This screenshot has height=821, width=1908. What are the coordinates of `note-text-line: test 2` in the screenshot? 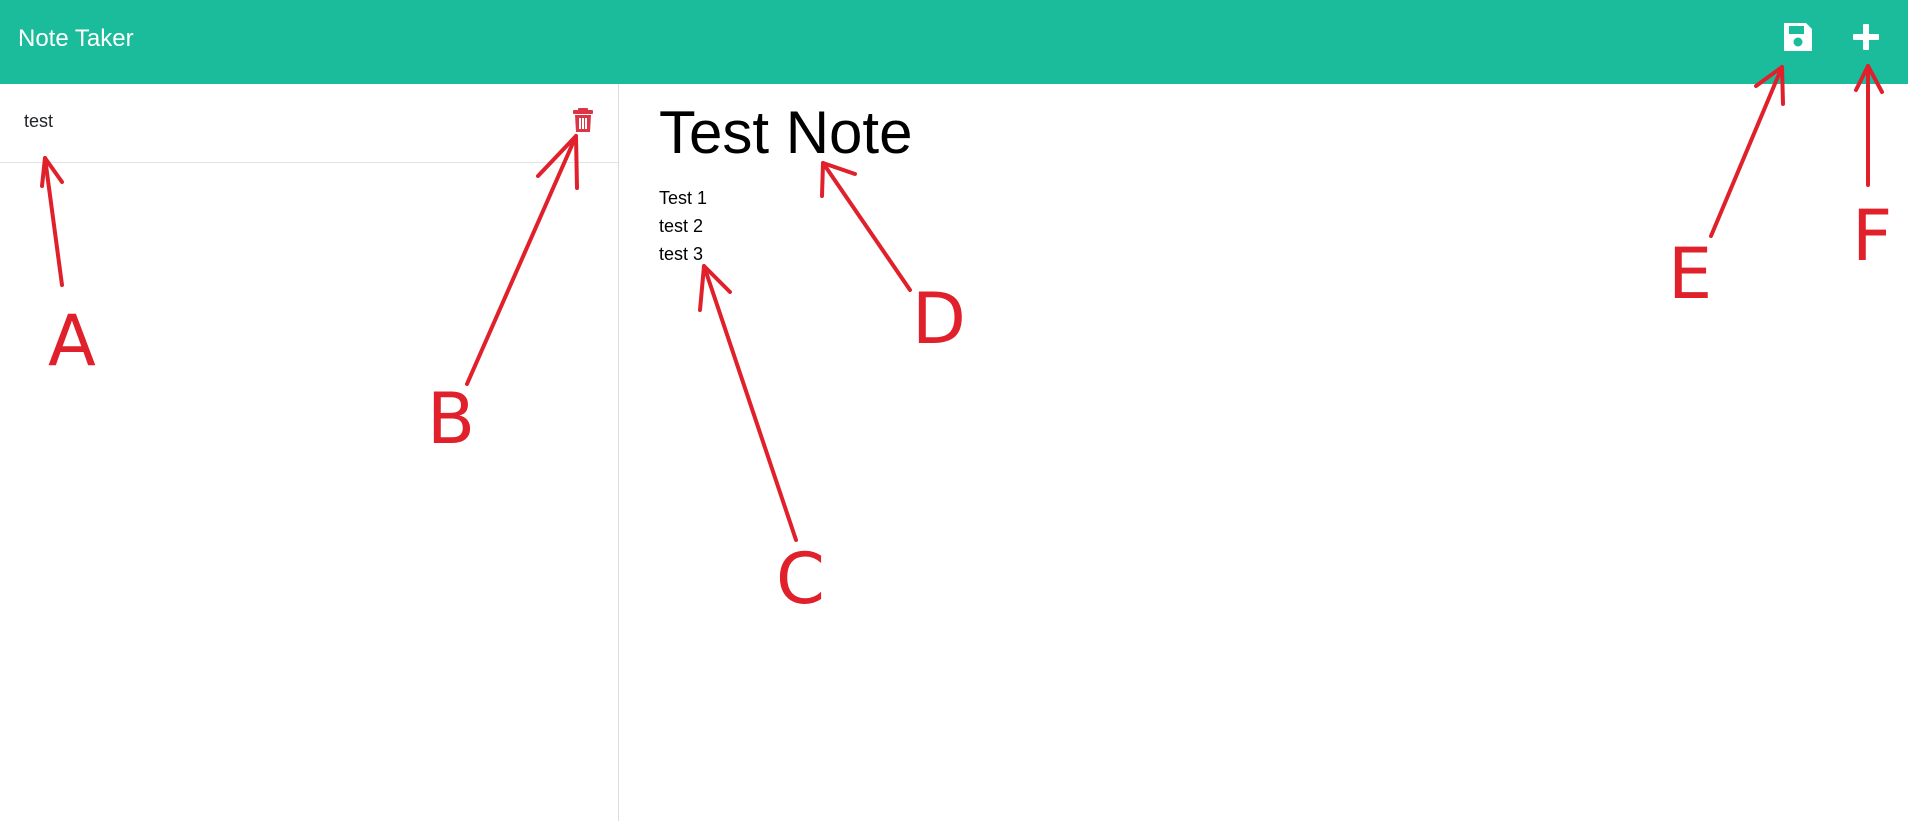 It's located at (681, 226).